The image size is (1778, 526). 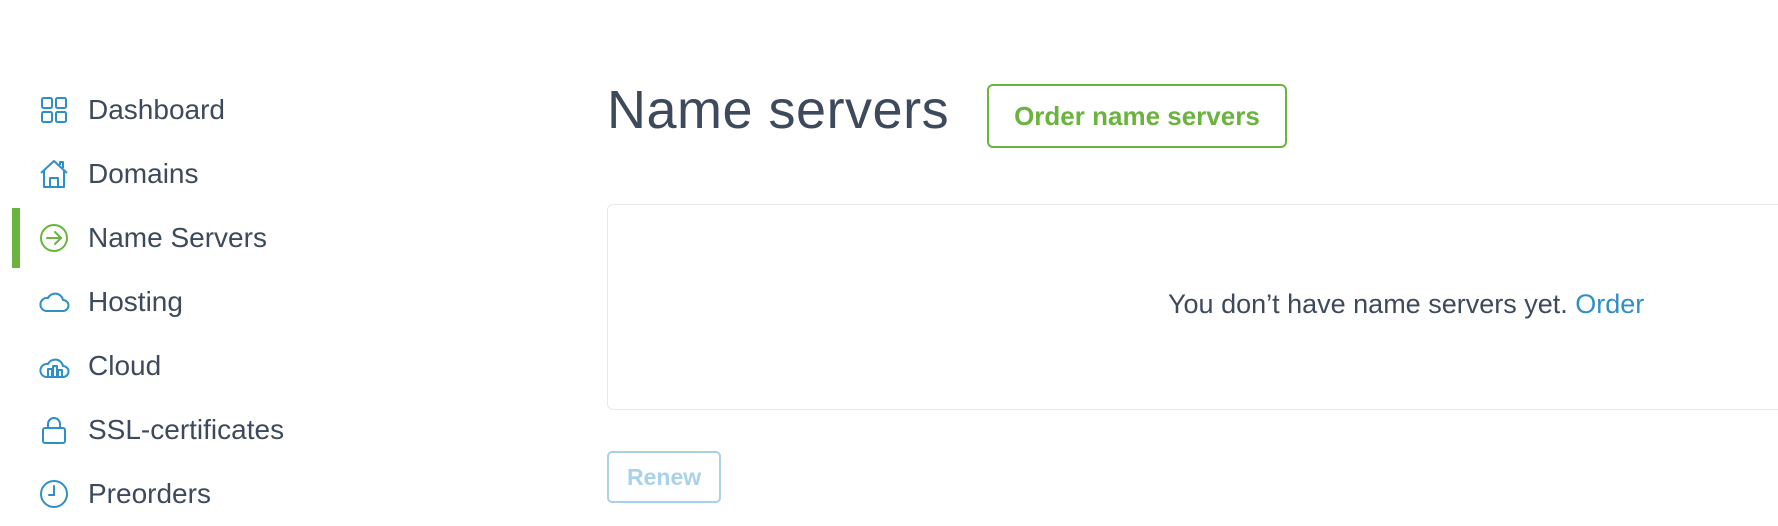 I want to click on sidebar-item-preorders: Preorders, so click(x=280, y=494).